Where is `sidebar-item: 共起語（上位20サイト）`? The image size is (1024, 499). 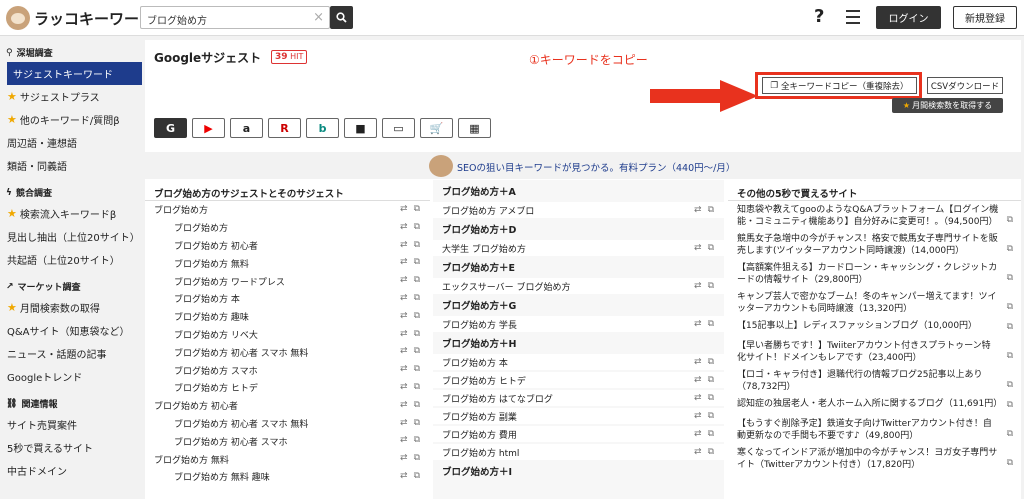 sidebar-item: 共起語（上位20サイト） is located at coordinates (71, 259).